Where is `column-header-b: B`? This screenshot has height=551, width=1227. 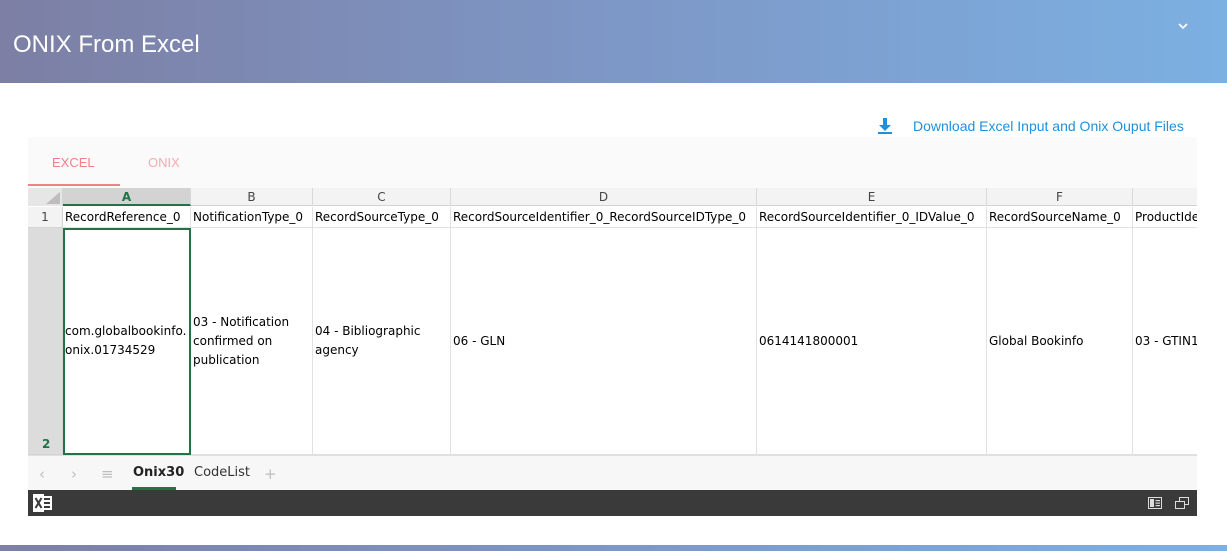 column-header-b: B is located at coordinates (252, 197).